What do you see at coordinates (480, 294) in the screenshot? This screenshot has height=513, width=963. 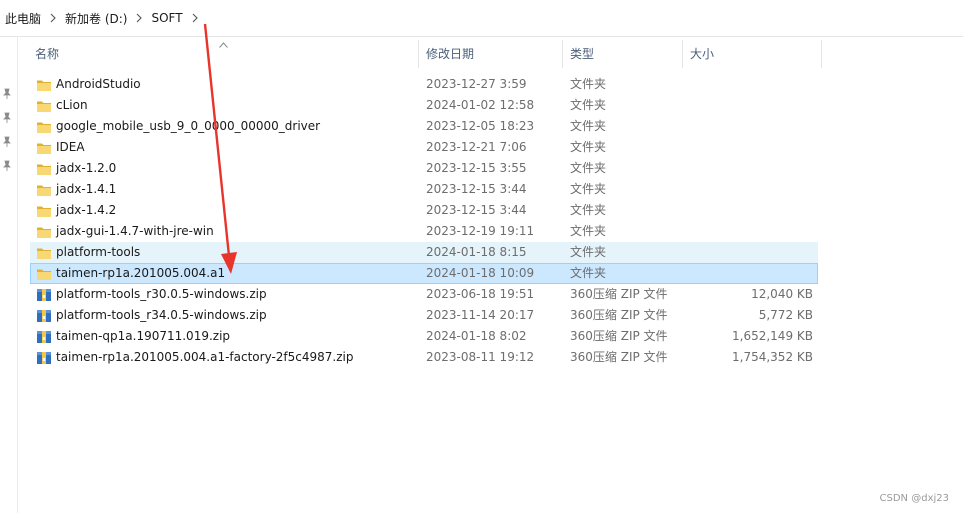 I see `modified-date: 2023-06-18 19:51` at bounding box center [480, 294].